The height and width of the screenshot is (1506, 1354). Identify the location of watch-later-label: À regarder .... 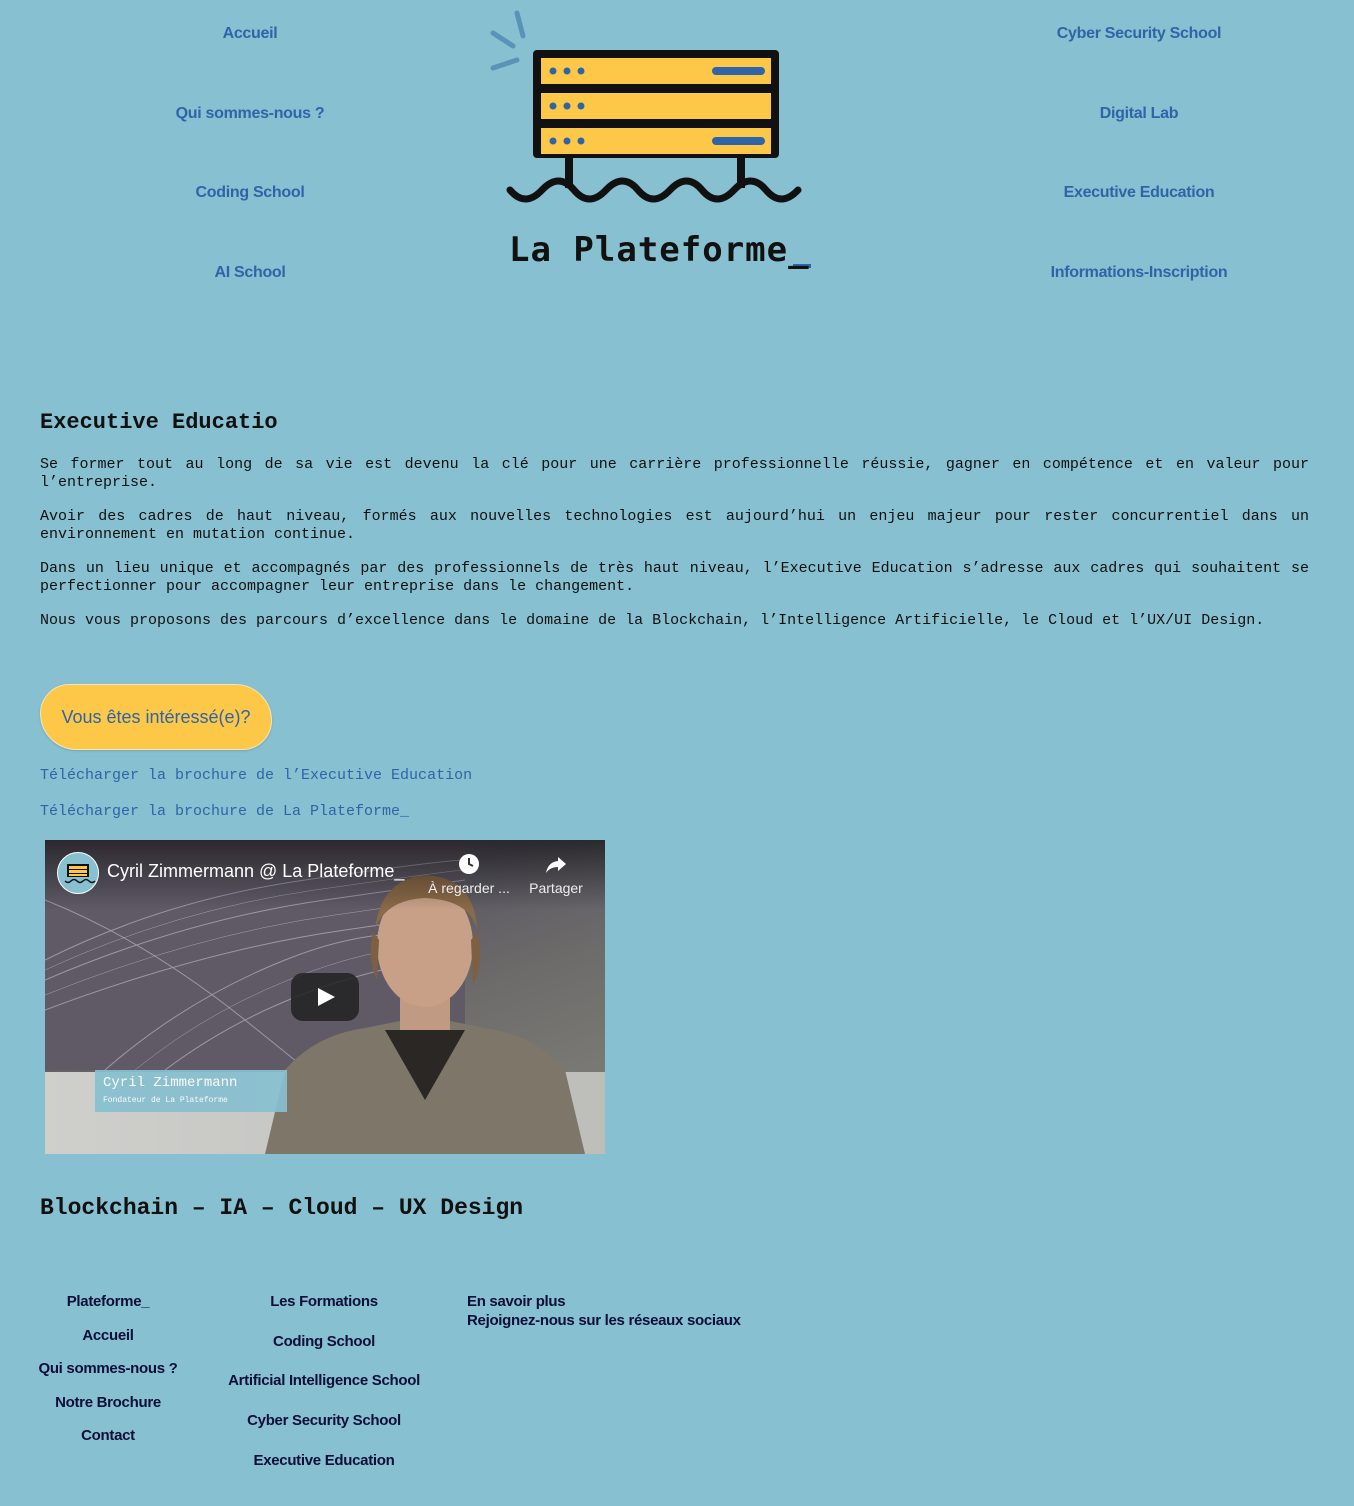
(469, 888).